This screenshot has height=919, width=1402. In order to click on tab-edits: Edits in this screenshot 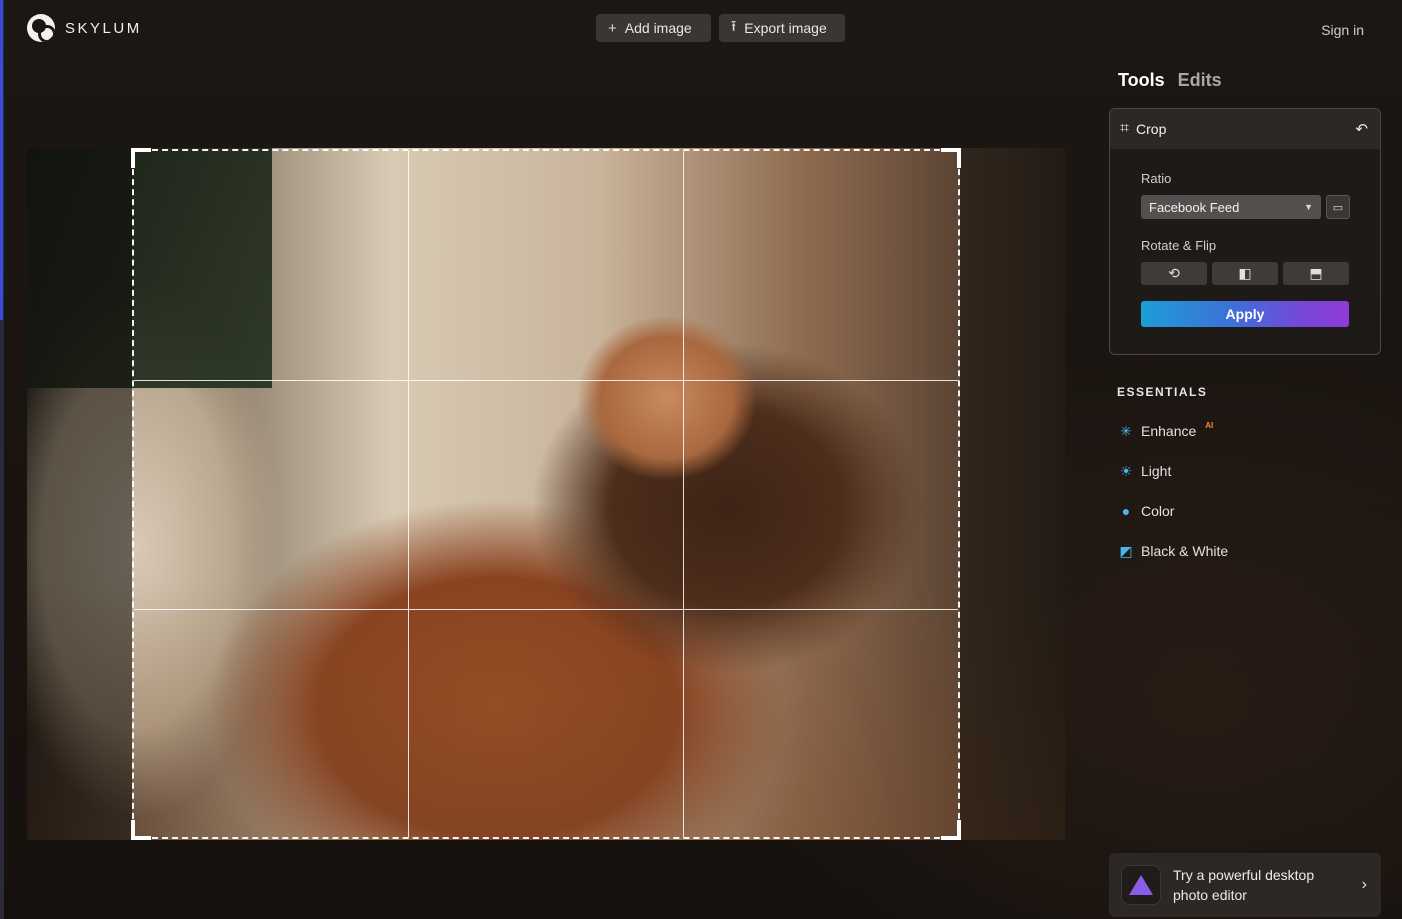, I will do `click(1200, 80)`.